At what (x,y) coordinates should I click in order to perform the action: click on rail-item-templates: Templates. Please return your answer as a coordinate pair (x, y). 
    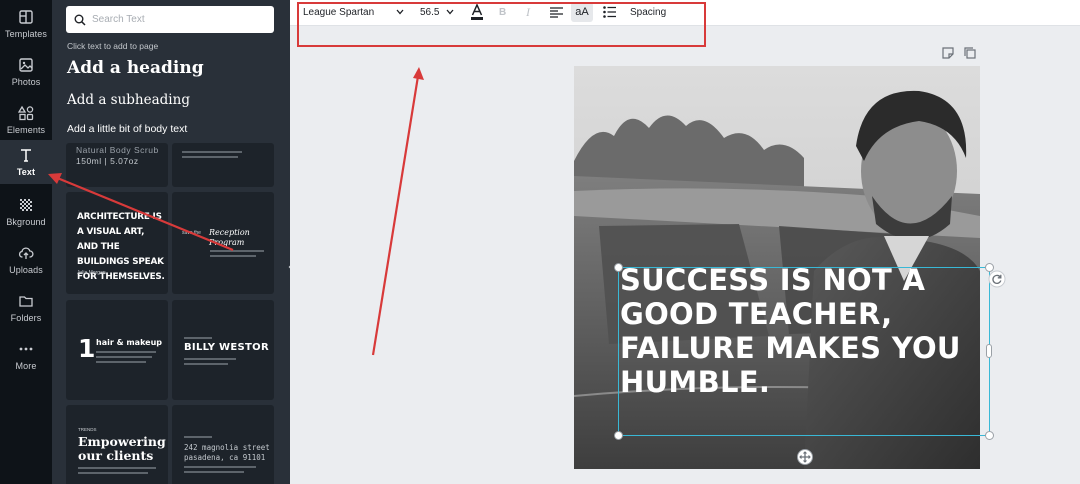
    Looking at the image, I should click on (26, 24).